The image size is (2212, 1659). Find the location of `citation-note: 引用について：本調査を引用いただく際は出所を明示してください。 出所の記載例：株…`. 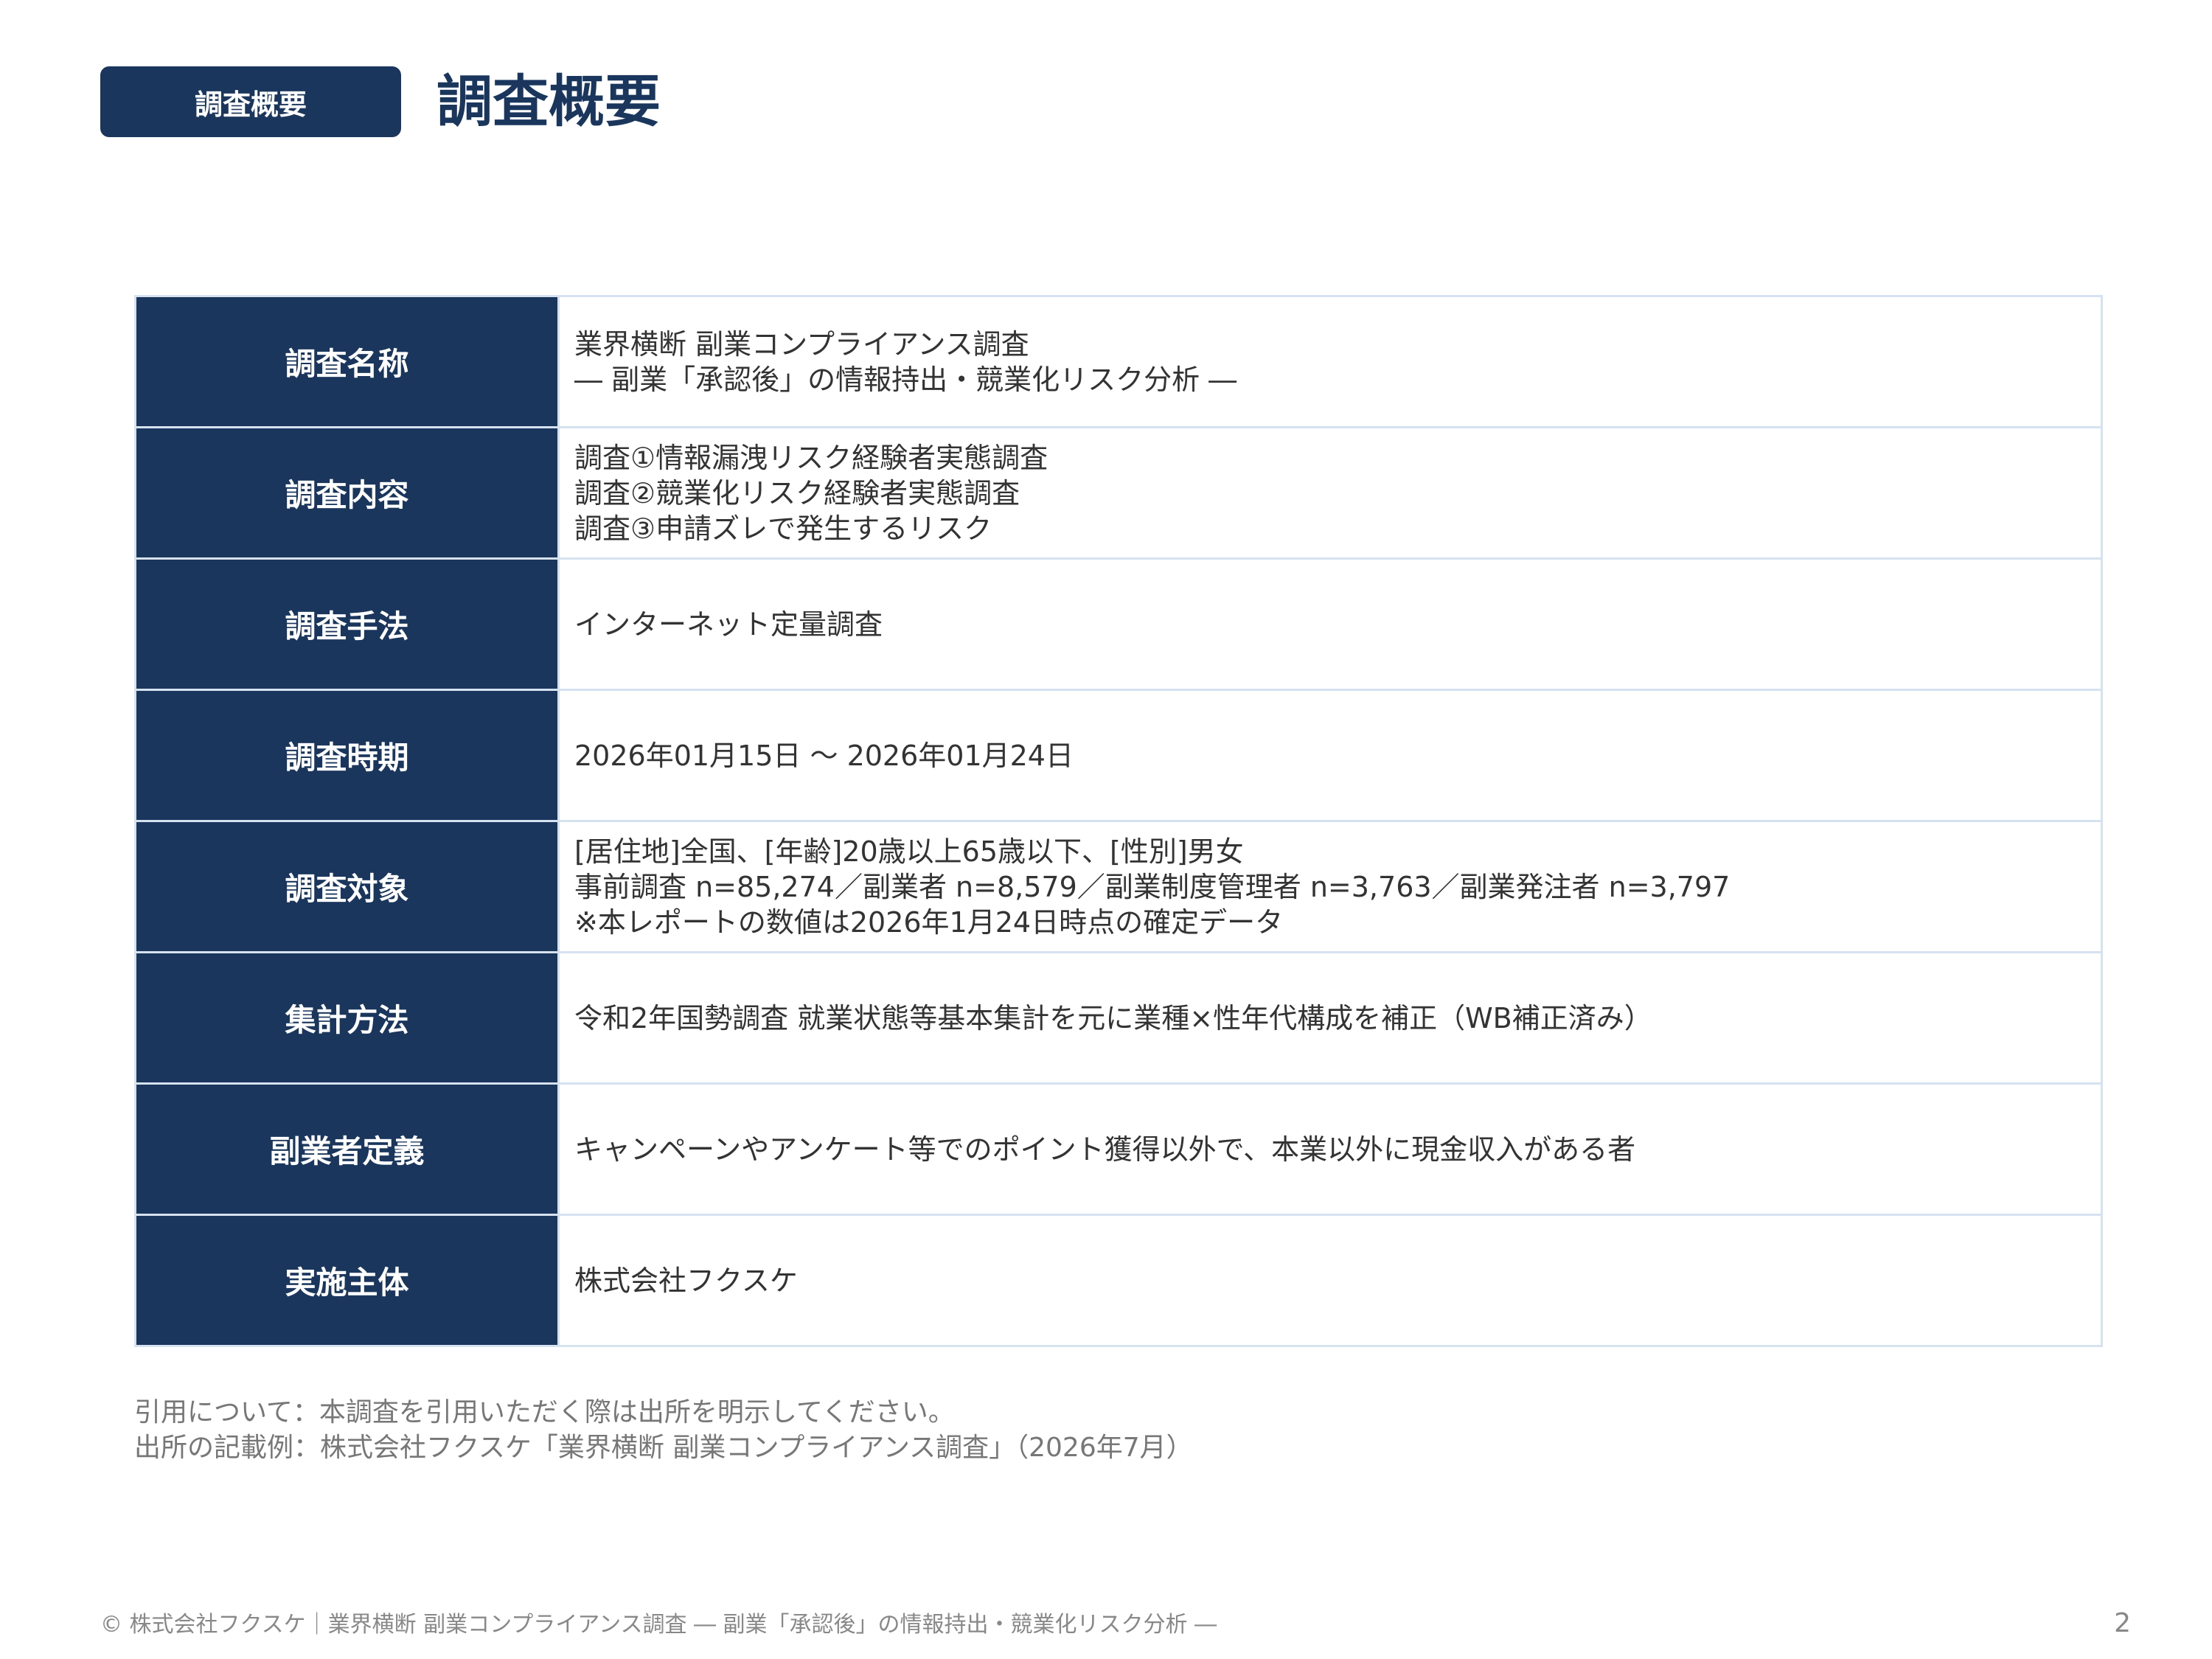

citation-note: 引用について：本調査を引用いただく際は出所を明示してください。 出所の記載例：株… is located at coordinates (663, 1430).